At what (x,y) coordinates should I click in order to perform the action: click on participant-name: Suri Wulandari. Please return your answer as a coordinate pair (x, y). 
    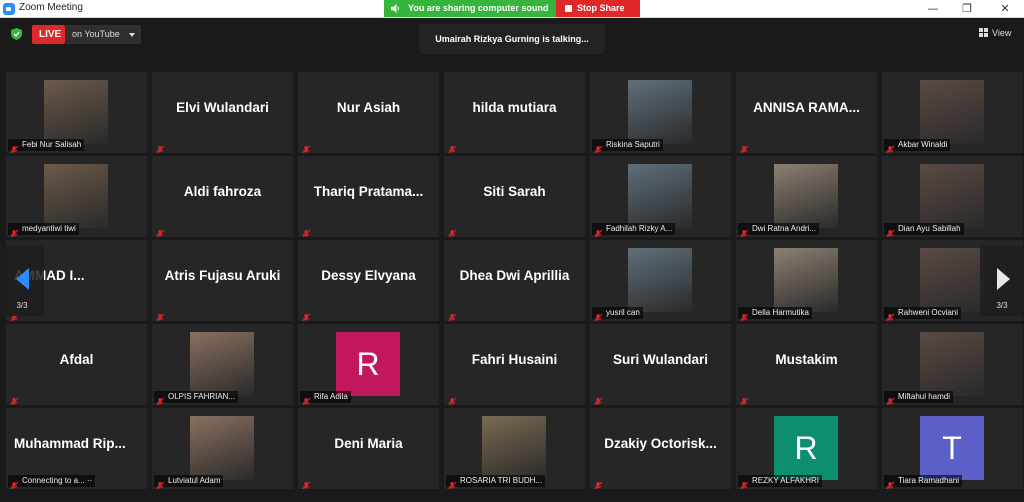
    Looking at the image, I should click on (660, 359).